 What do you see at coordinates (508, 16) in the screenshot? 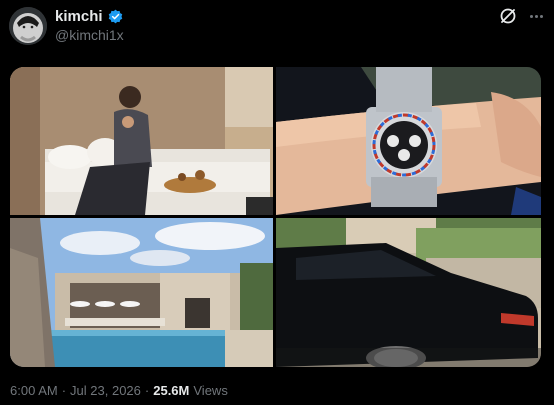
I see `grok-icon` at bounding box center [508, 16].